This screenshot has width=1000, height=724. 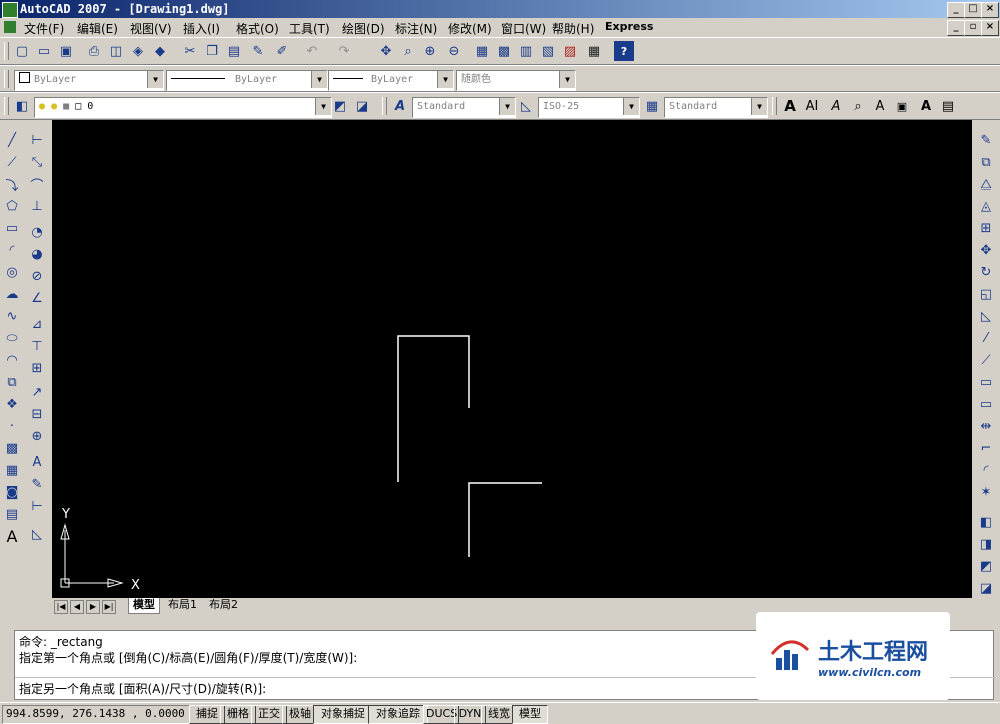 I want to click on baseline-dimension-icon: ⊤, so click(x=37, y=346).